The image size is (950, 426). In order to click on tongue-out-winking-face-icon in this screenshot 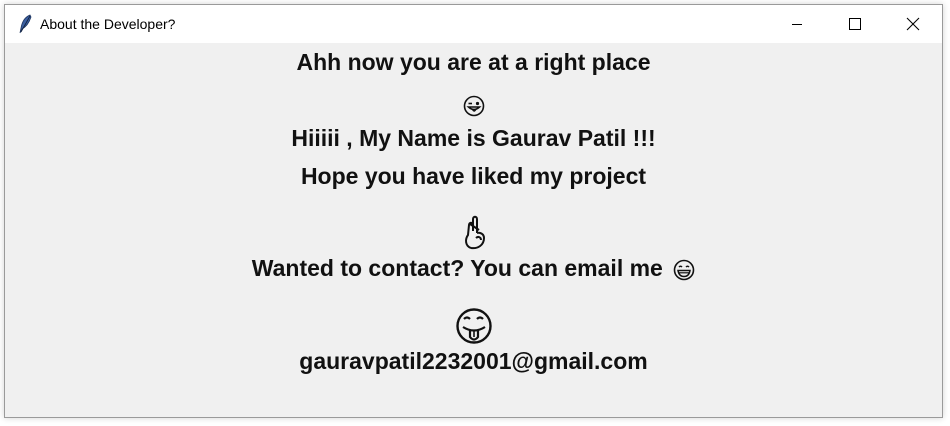, I will do `click(474, 106)`.